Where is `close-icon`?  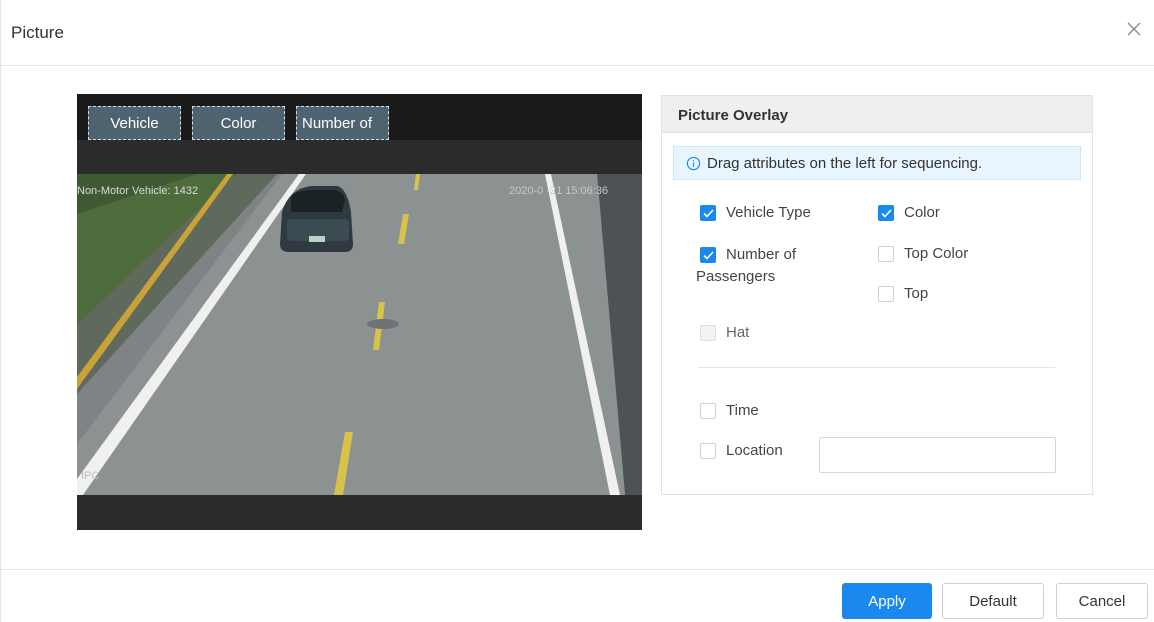
close-icon is located at coordinates (1134, 29).